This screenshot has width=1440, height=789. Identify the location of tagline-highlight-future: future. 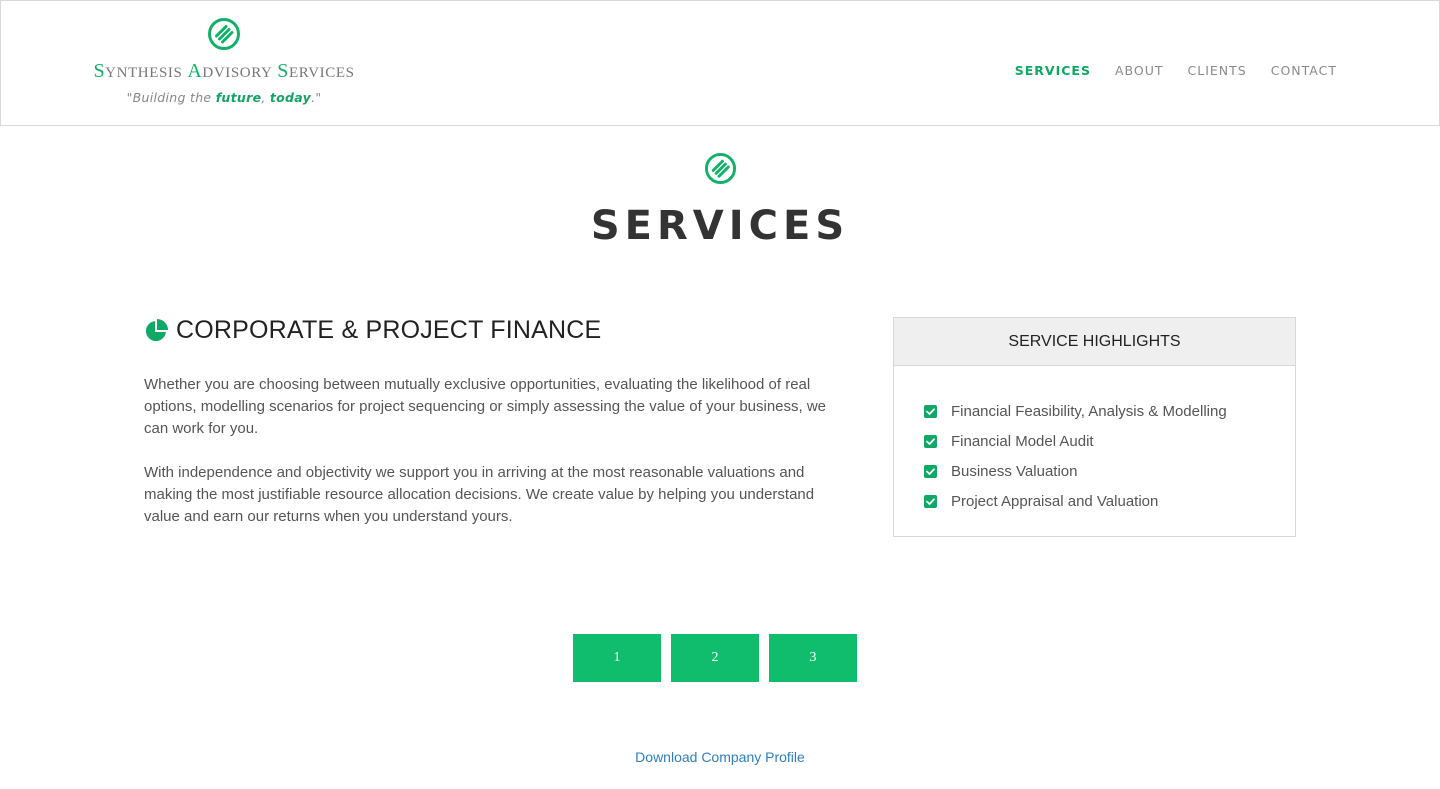
(238, 97).